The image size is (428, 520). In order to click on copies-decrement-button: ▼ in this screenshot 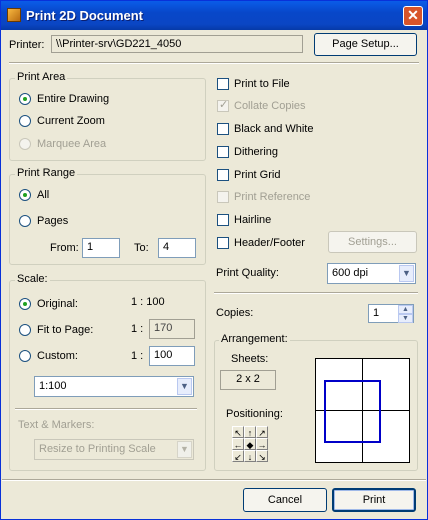, I will do `click(405, 318)`.